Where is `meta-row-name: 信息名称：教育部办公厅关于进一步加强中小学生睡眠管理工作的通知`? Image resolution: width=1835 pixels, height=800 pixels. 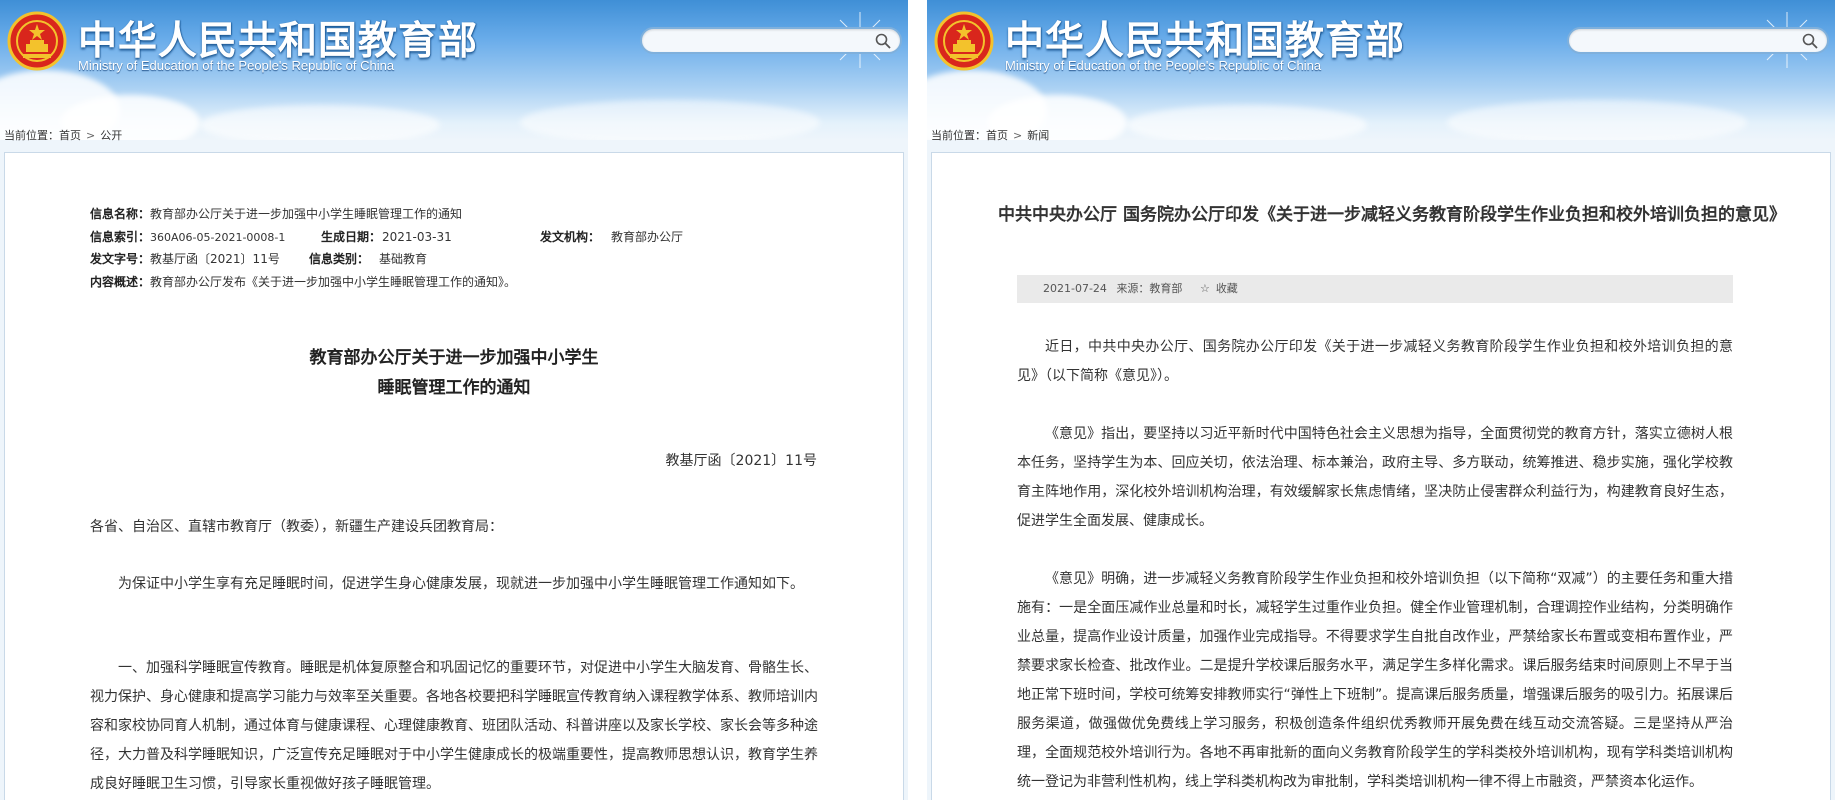 meta-row-name: 信息名称：教育部办公厅关于进一步加强中小学生睡眠管理工作的通知 is located at coordinates (303, 214).